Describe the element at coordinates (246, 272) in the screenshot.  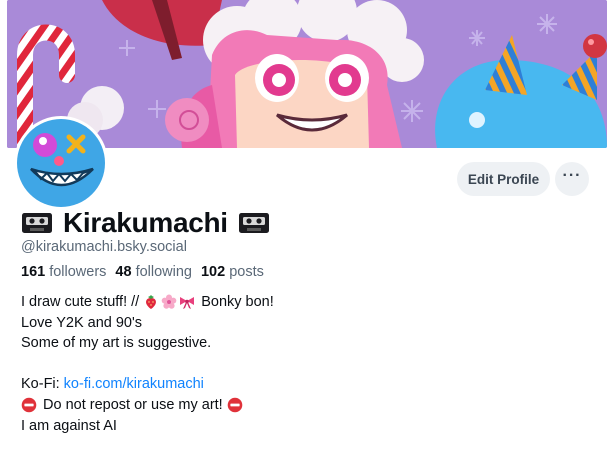
I see `posts-label: posts` at that location.